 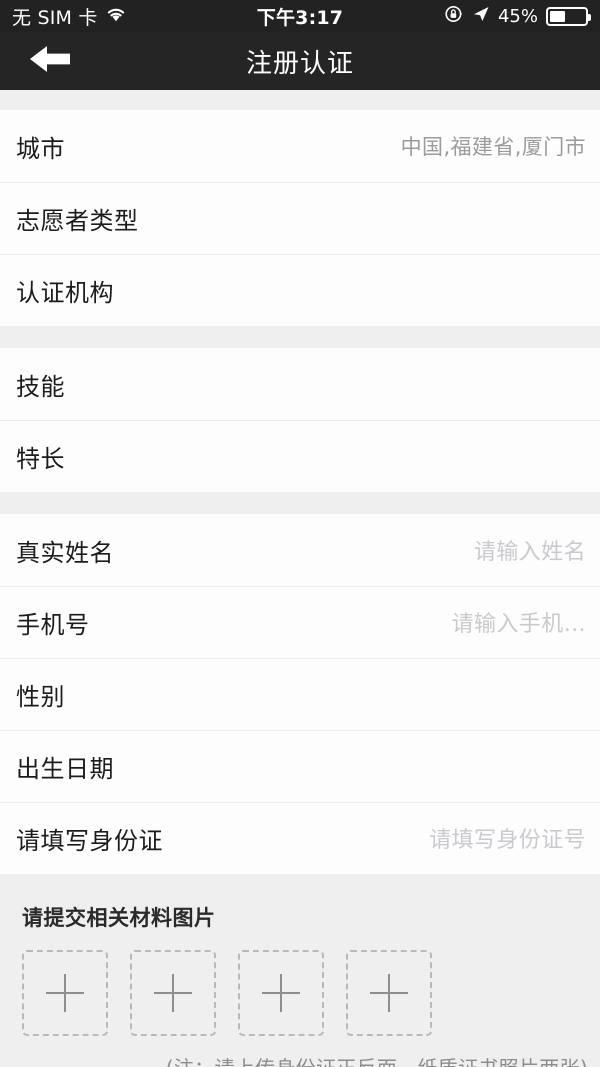 What do you see at coordinates (481, 16) in the screenshot?
I see `location-arrow-icon` at bounding box center [481, 16].